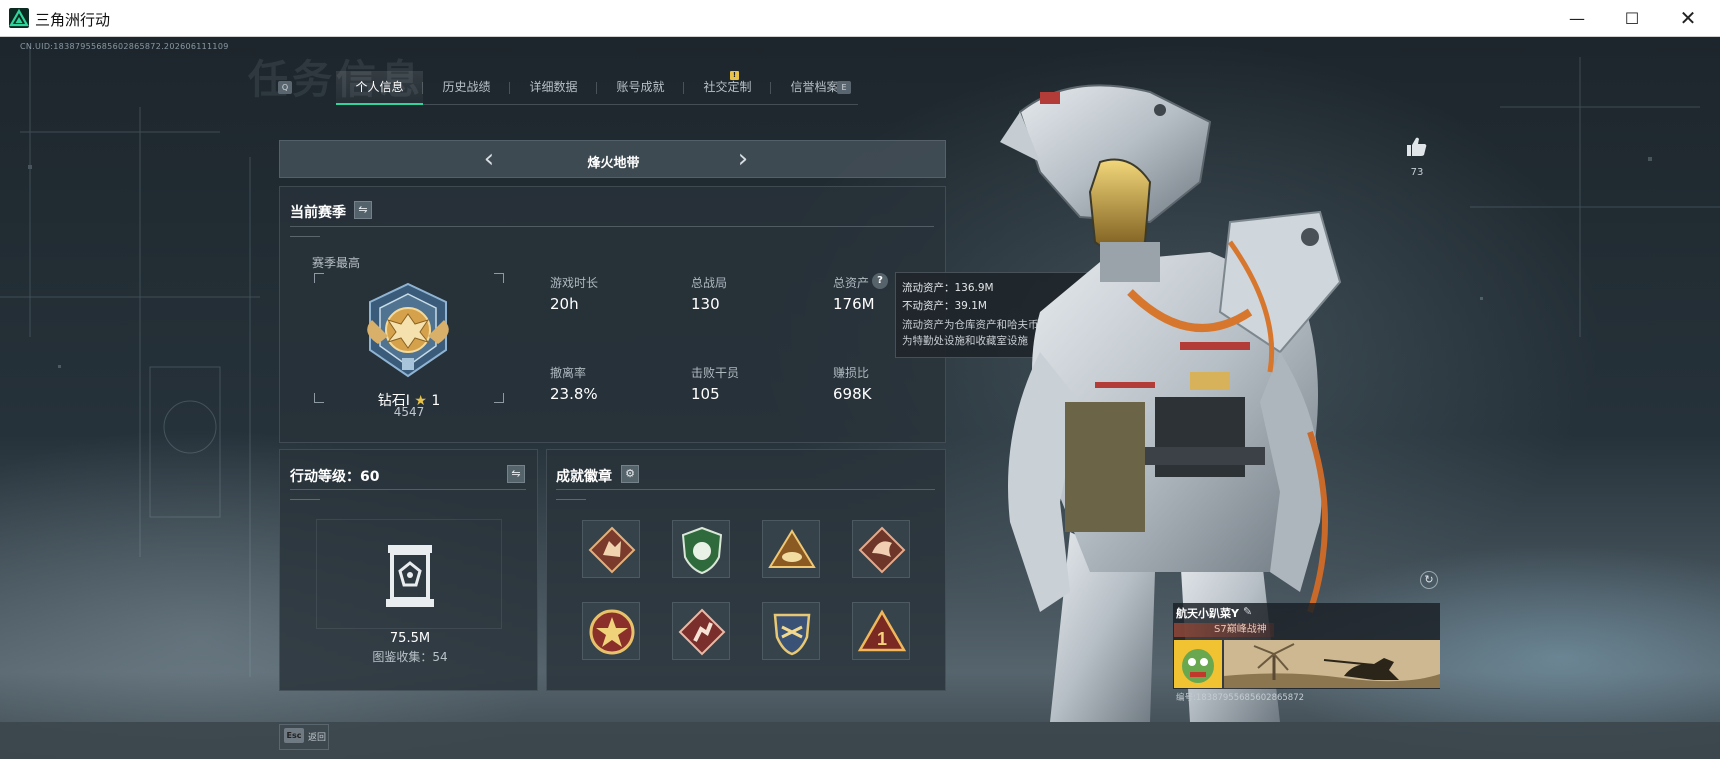 Image resolution: width=1720 pixels, height=759 pixels. Describe the element at coordinates (571, 499) in the screenshot. I see `badges-mini-divider` at that location.